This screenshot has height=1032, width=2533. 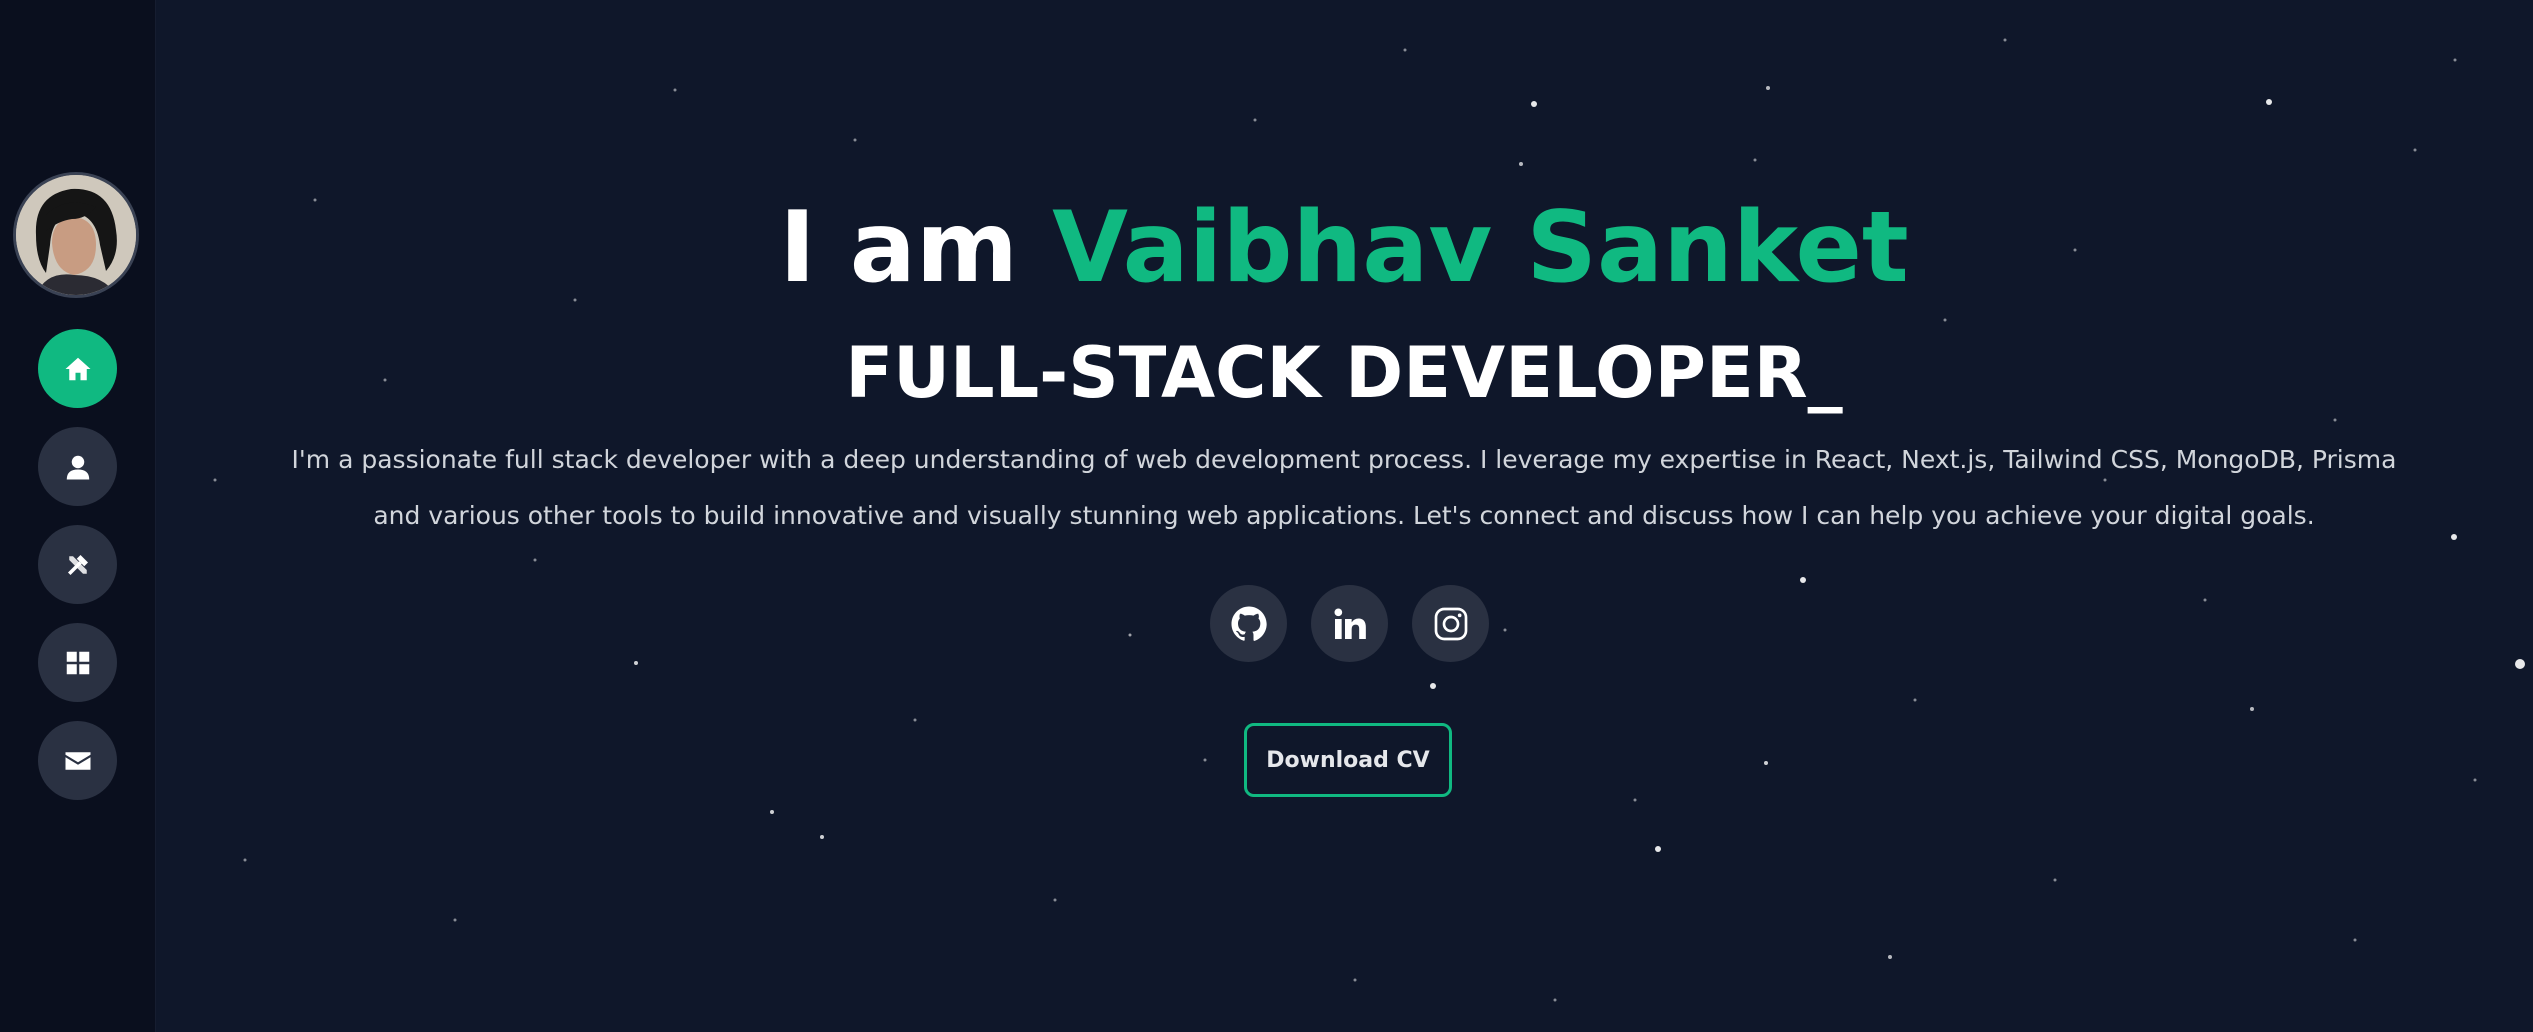 I want to click on linkedin-icon, so click(x=1350, y=623).